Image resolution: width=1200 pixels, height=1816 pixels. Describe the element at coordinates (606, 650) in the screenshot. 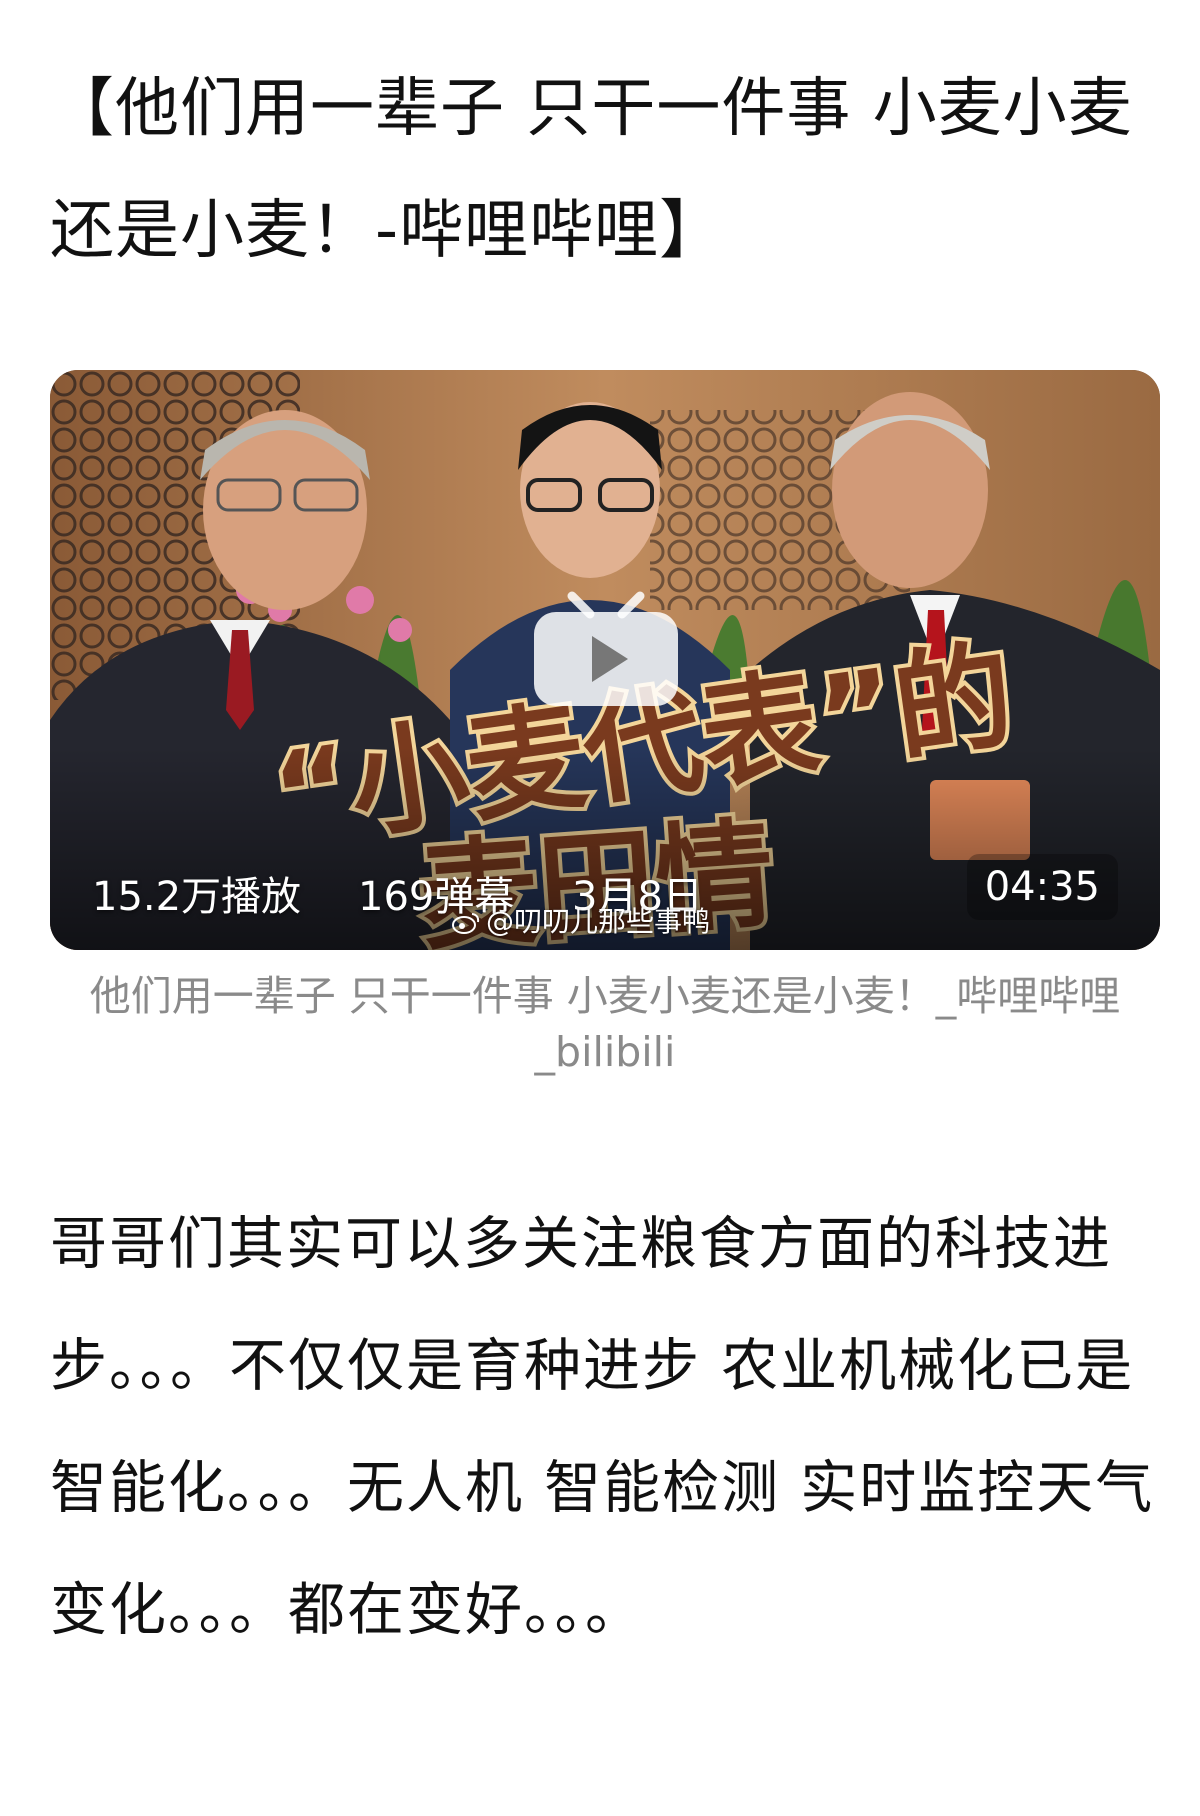

I see `bilibili-tv-play-icon` at that location.